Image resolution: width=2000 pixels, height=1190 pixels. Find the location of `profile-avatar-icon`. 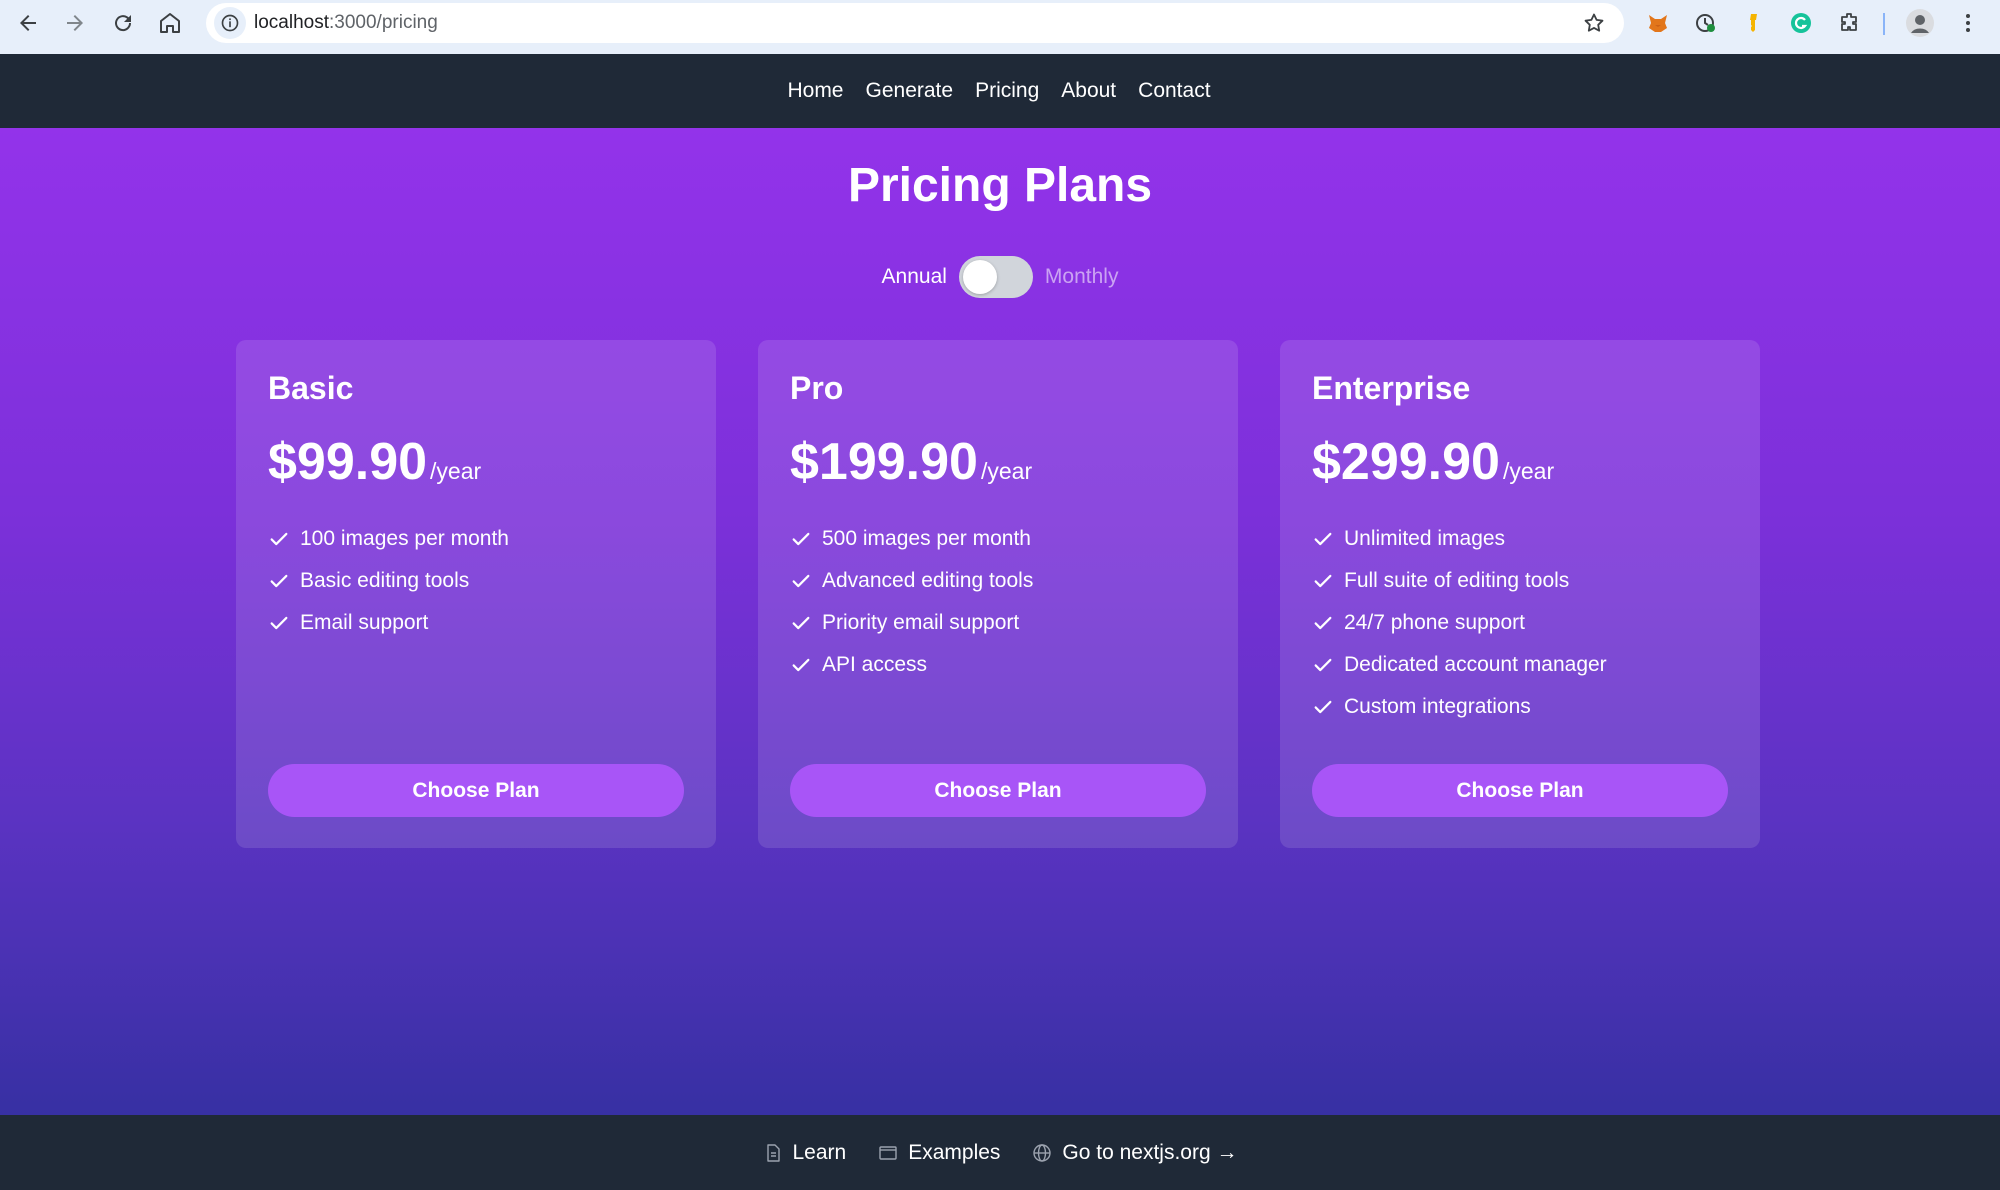

profile-avatar-icon is located at coordinates (1920, 23).